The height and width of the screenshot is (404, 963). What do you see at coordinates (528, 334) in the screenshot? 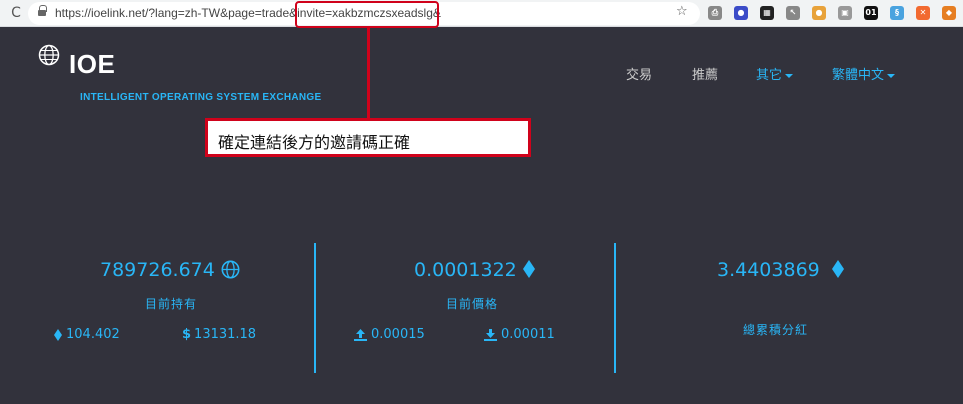
I see `price-down-value: 0.00011` at bounding box center [528, 334].